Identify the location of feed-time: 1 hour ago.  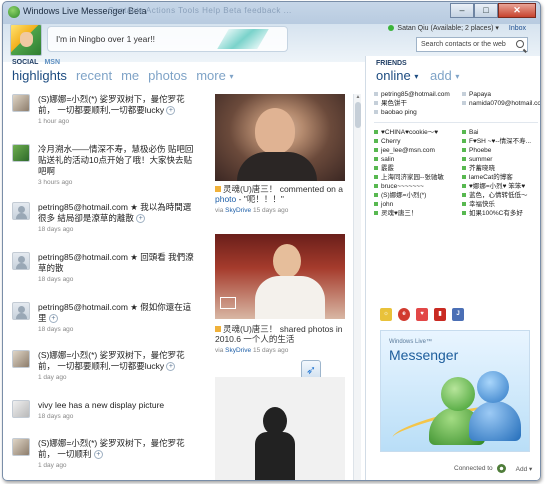
(54, 121).